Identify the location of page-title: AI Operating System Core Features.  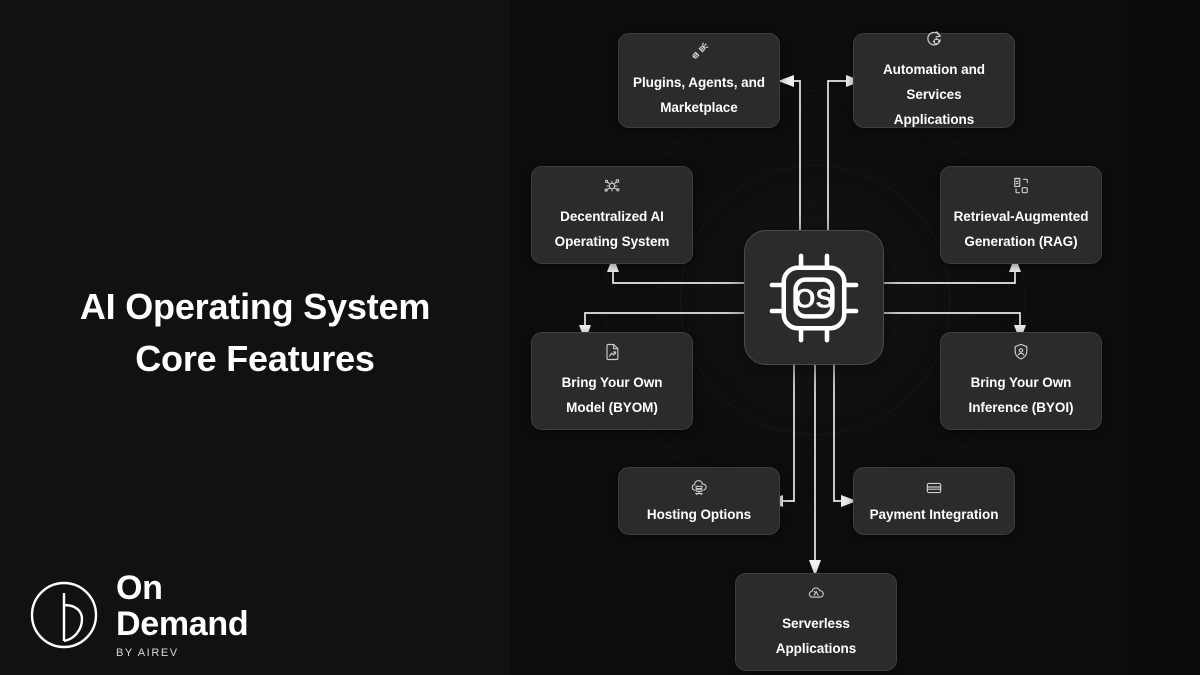
(255, 333).